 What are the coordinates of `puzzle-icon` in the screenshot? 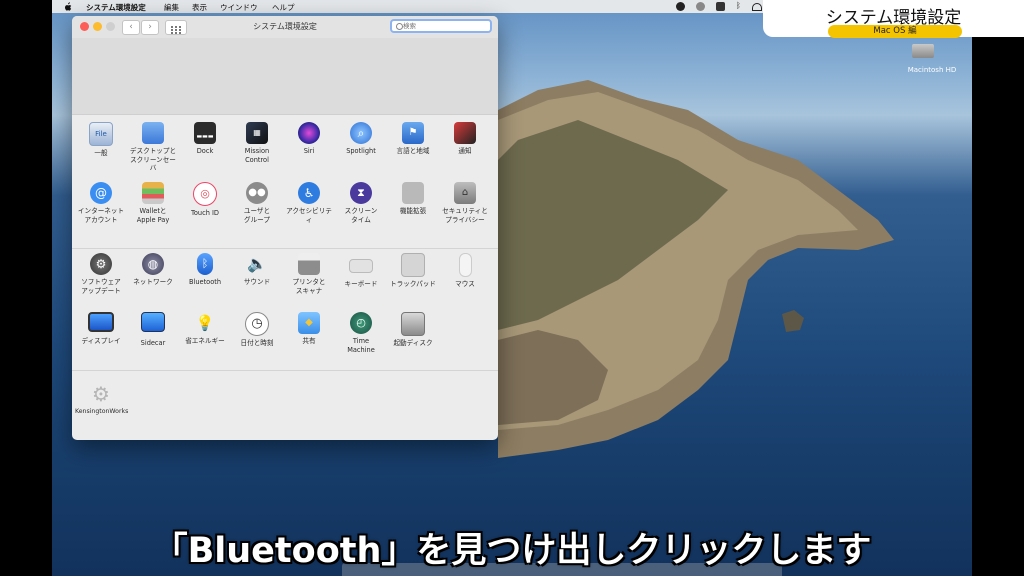 It's located at (413, 193).